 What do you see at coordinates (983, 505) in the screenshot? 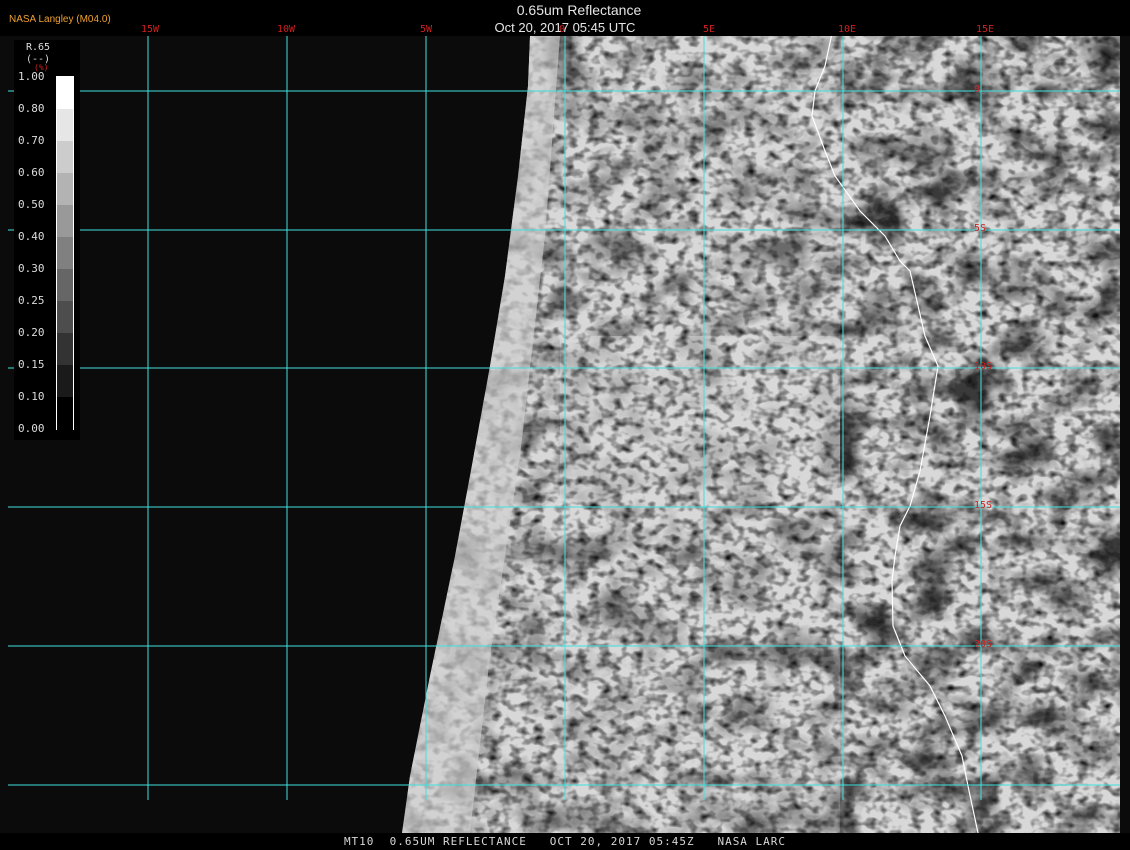
I see `lat-label-15s: 15S` at bounding box center [983, 505].